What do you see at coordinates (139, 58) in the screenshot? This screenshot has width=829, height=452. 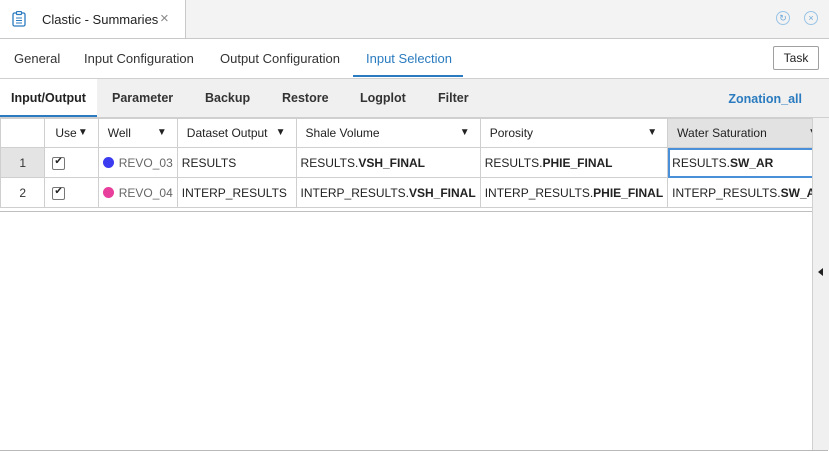 I see `tab-input-configuration: Input Configuration` at bounding box center [139, 58].